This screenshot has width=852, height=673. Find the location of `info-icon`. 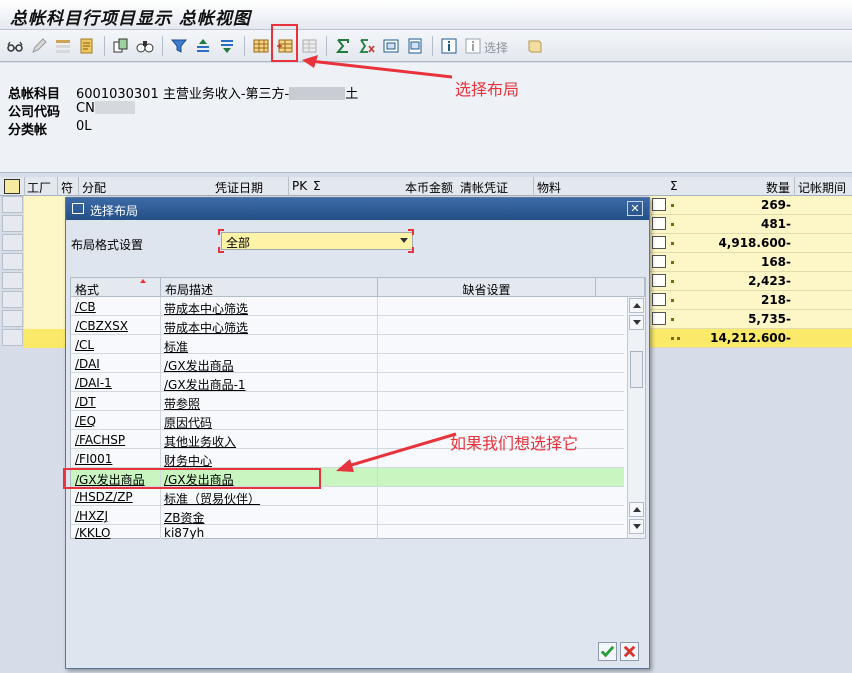

info-icon is located at coordinates (449, 46).